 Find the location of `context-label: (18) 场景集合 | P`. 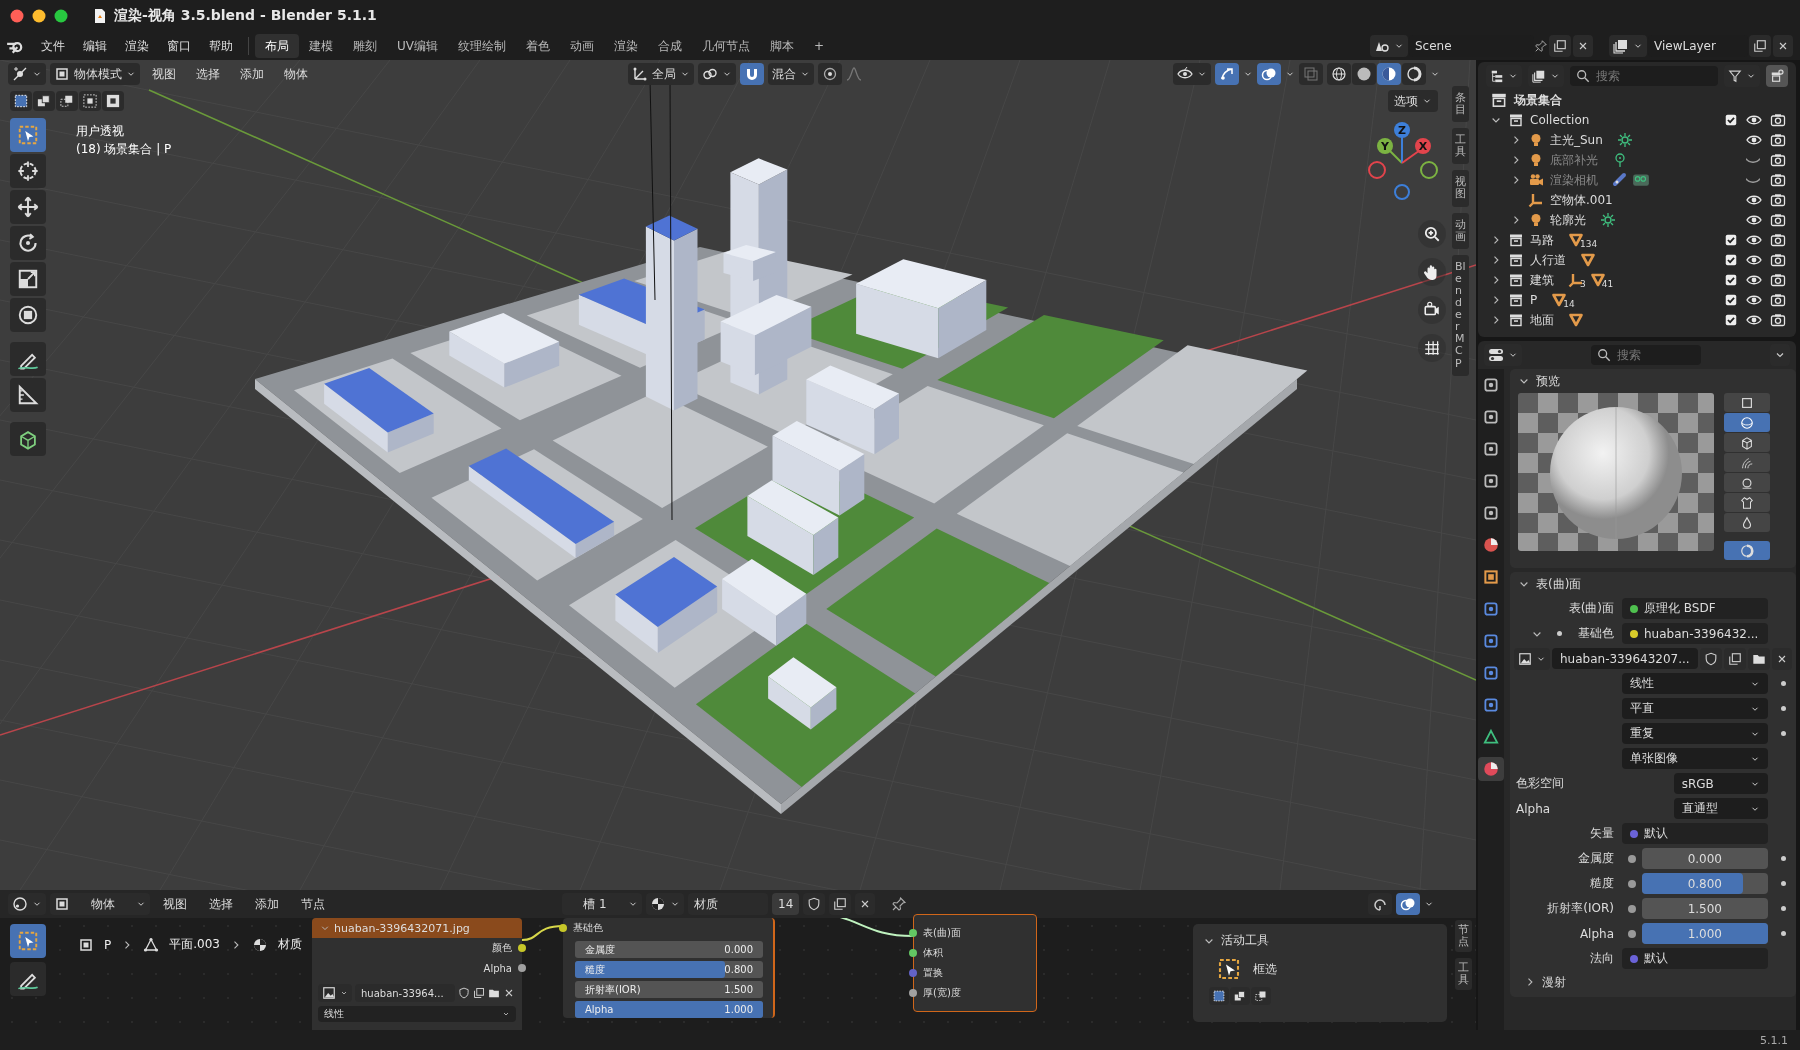

context-label: (18) 场景集合 | P is located at coordinates (124, 149).